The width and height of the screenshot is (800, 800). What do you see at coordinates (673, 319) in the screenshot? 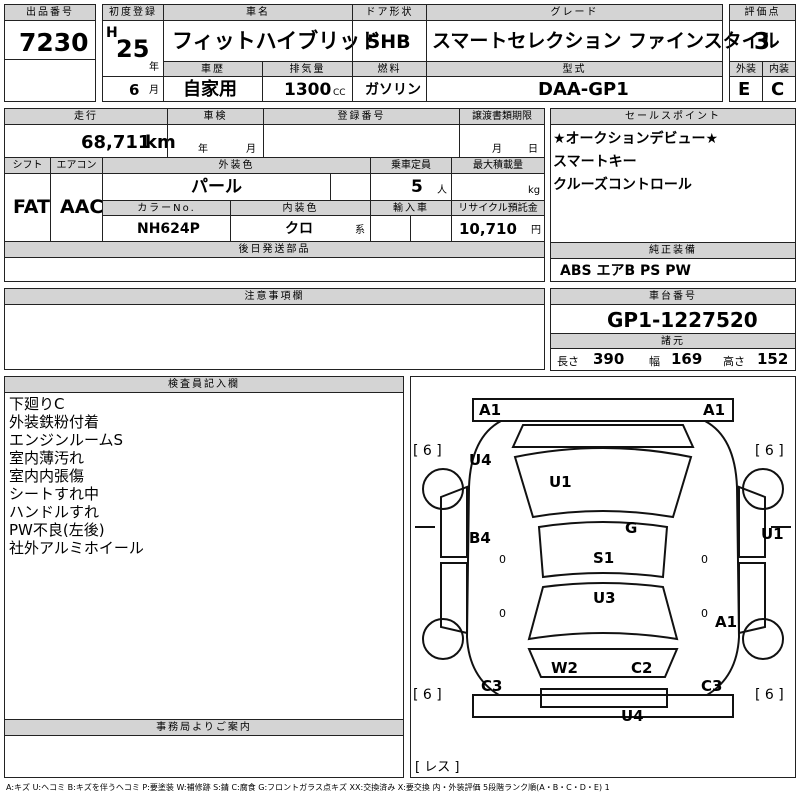
I see `chassis-cell: GP1-1227520` at bounding box center [673, 319].